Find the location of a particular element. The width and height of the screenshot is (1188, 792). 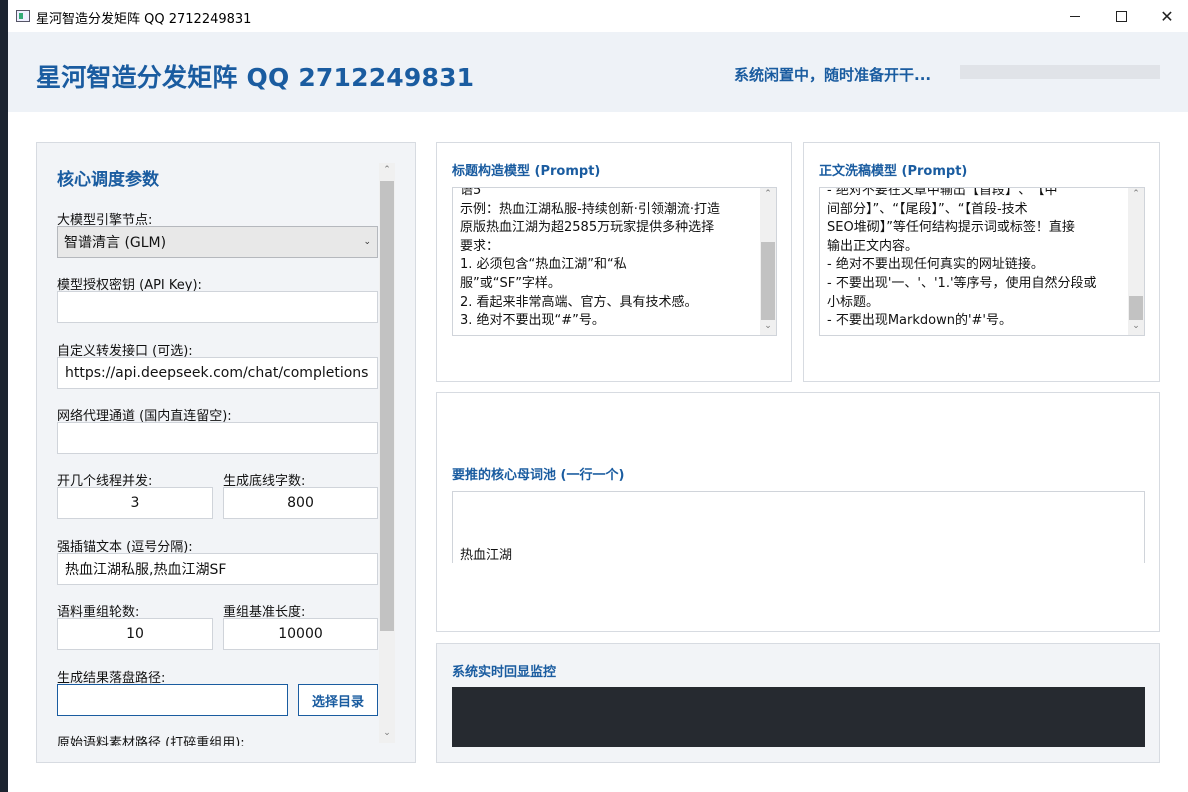

page-title: 星河智造分发矩阵 QQ 2712249831 is located at coordinates (255, 77).